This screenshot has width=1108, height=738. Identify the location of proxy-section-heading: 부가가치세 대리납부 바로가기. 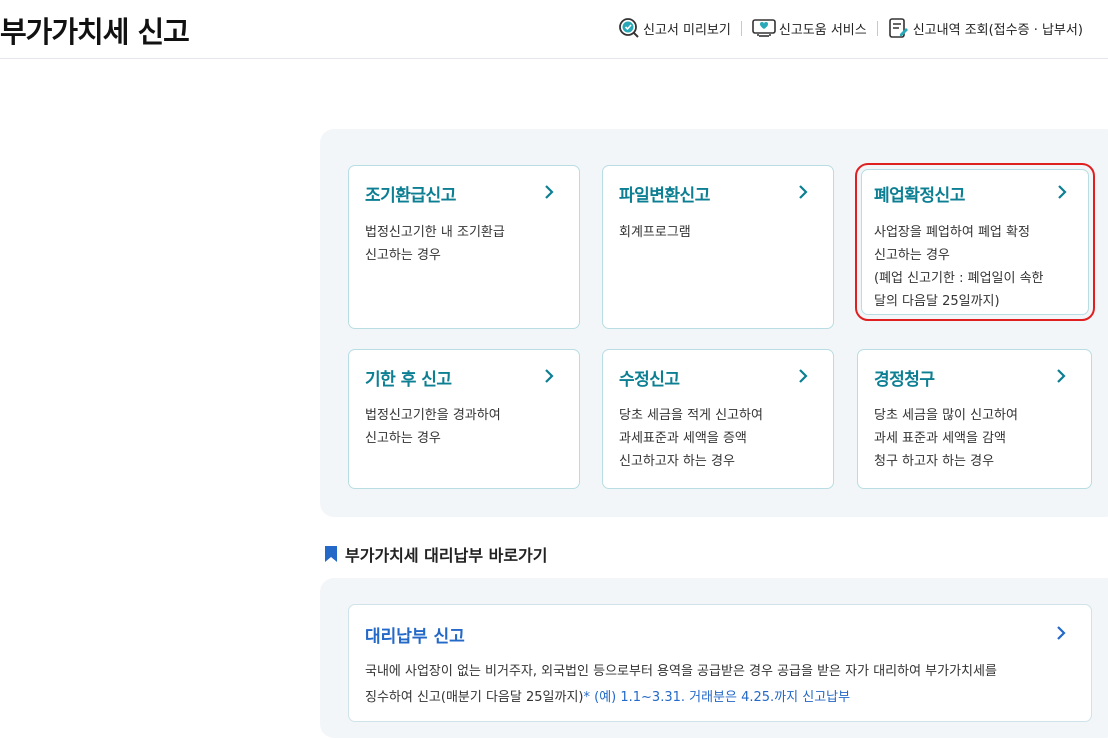
(436, 554).